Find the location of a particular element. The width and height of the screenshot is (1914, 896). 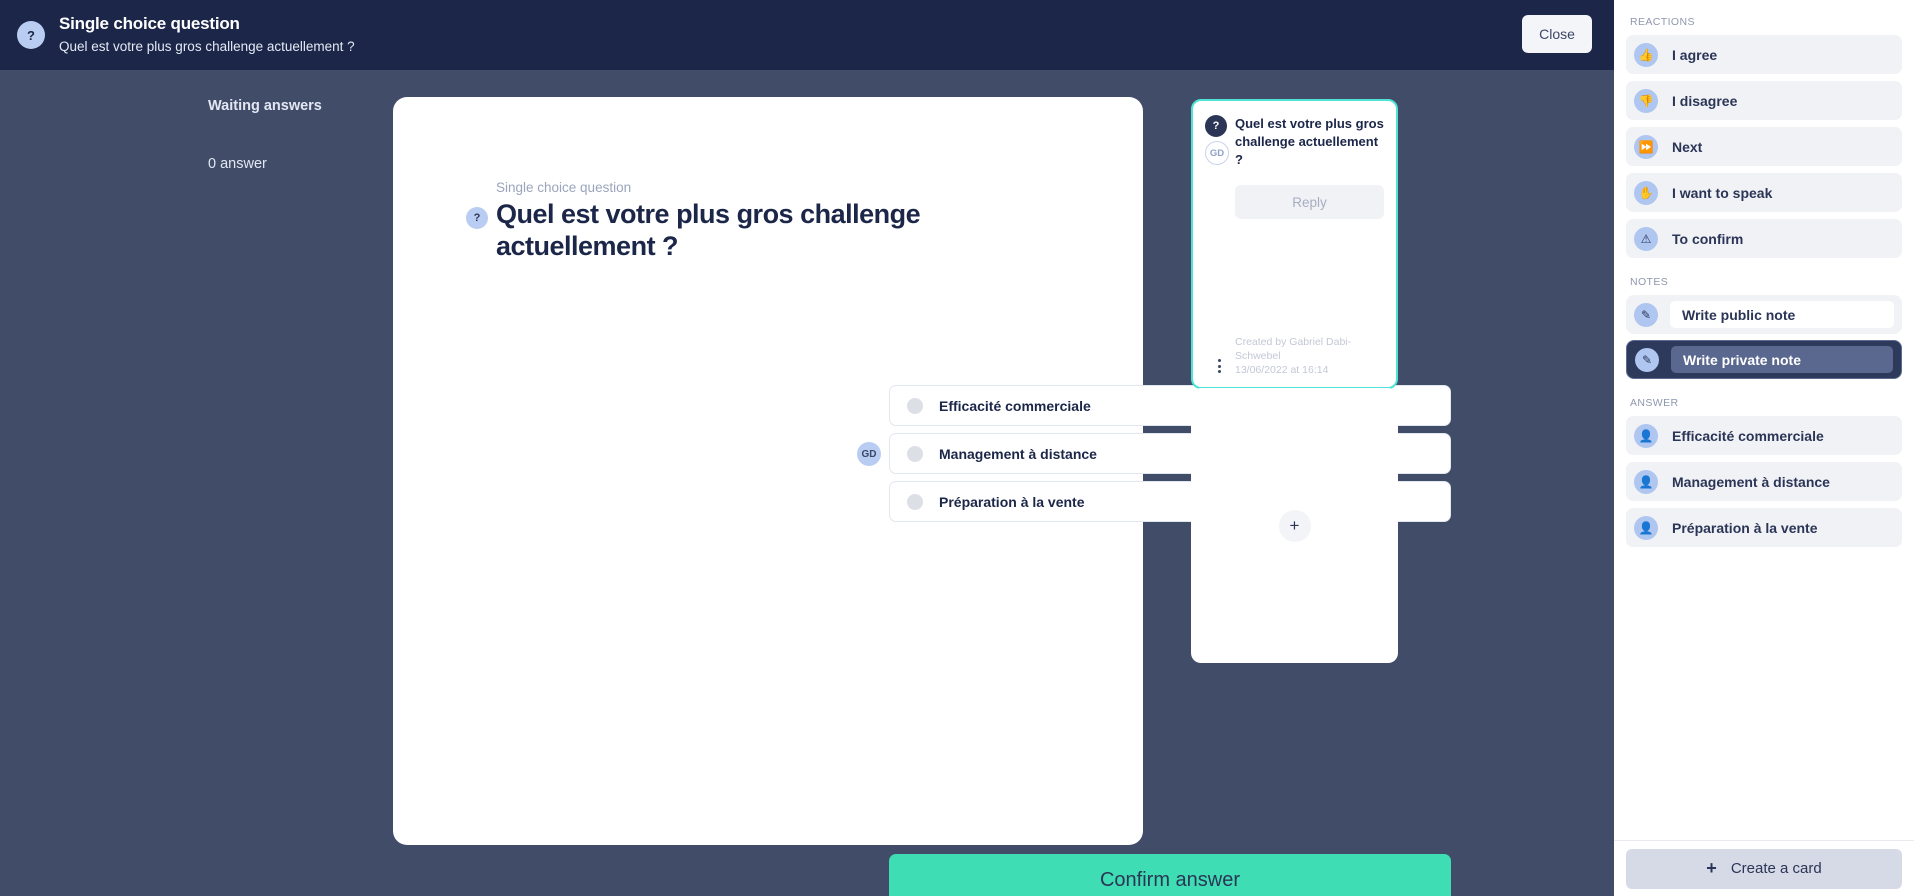

write-private-note-row: ✎ Write private note is located at coordinates (1764, 359).